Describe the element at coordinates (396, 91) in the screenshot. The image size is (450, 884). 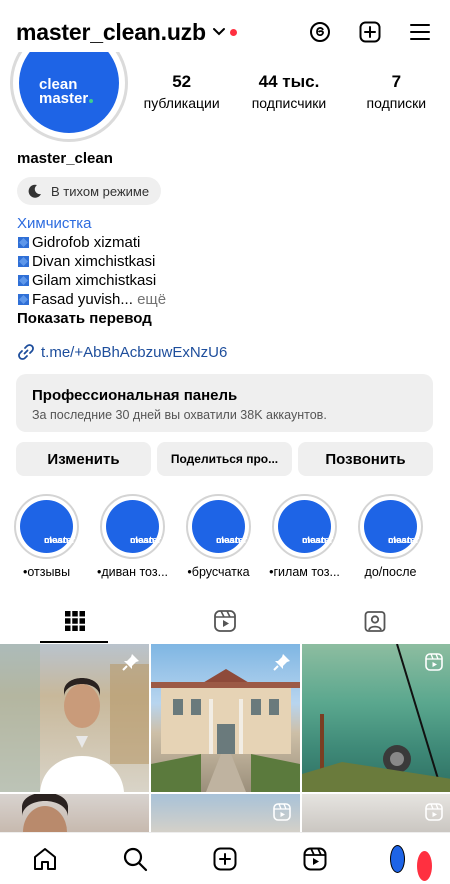
I see `stat-following: 7 подписки` at that location.